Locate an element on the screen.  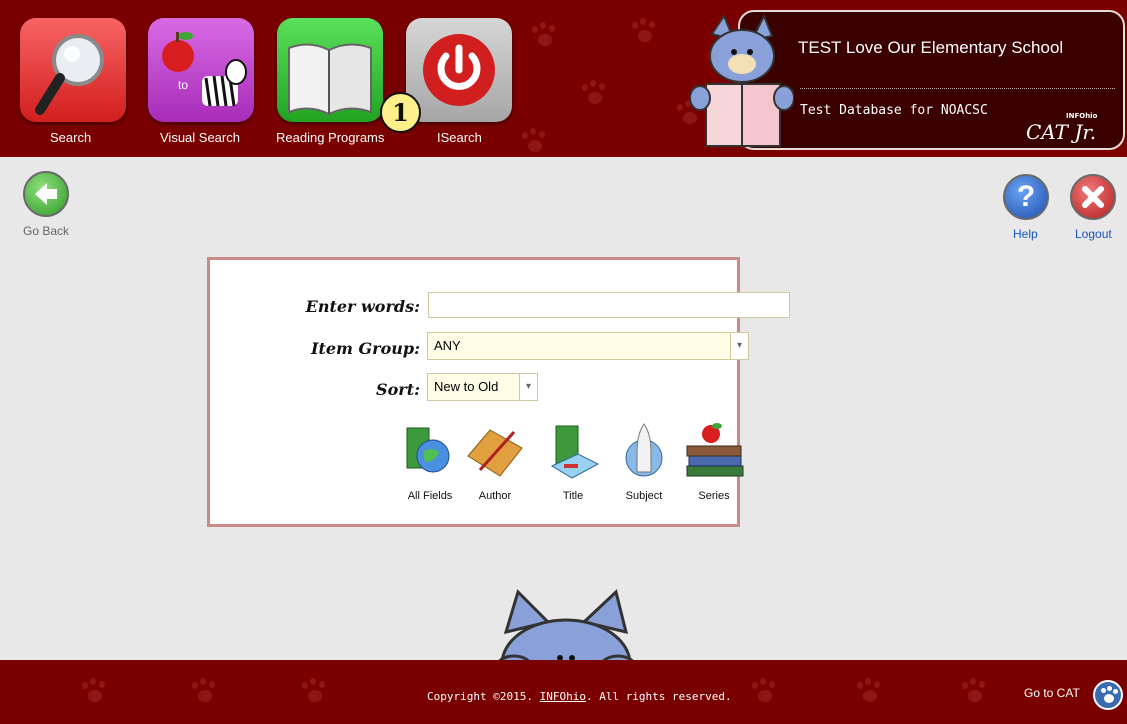
visual-search-to-text: to is located at coordinates (183, 85).